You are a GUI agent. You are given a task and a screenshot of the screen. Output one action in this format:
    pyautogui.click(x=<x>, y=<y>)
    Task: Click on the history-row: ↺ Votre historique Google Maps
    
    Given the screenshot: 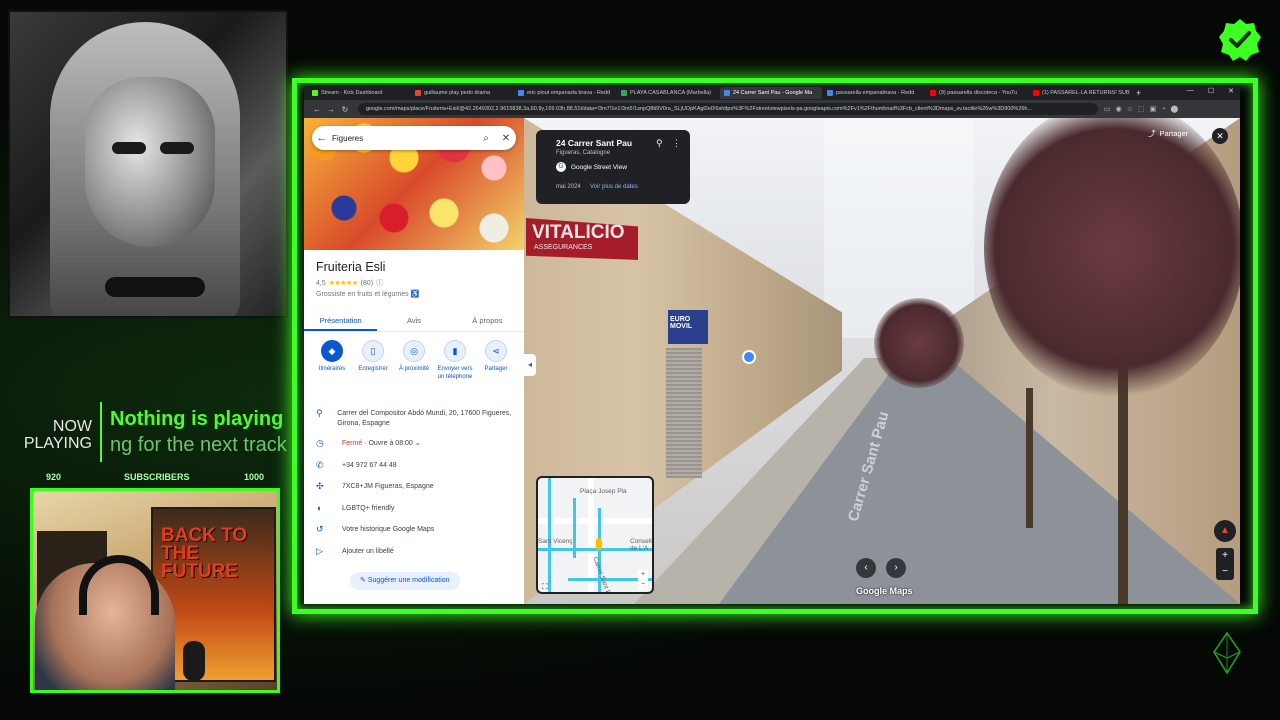 What is the action you would take?
    pyautogui.click(x=414, y=535)
    